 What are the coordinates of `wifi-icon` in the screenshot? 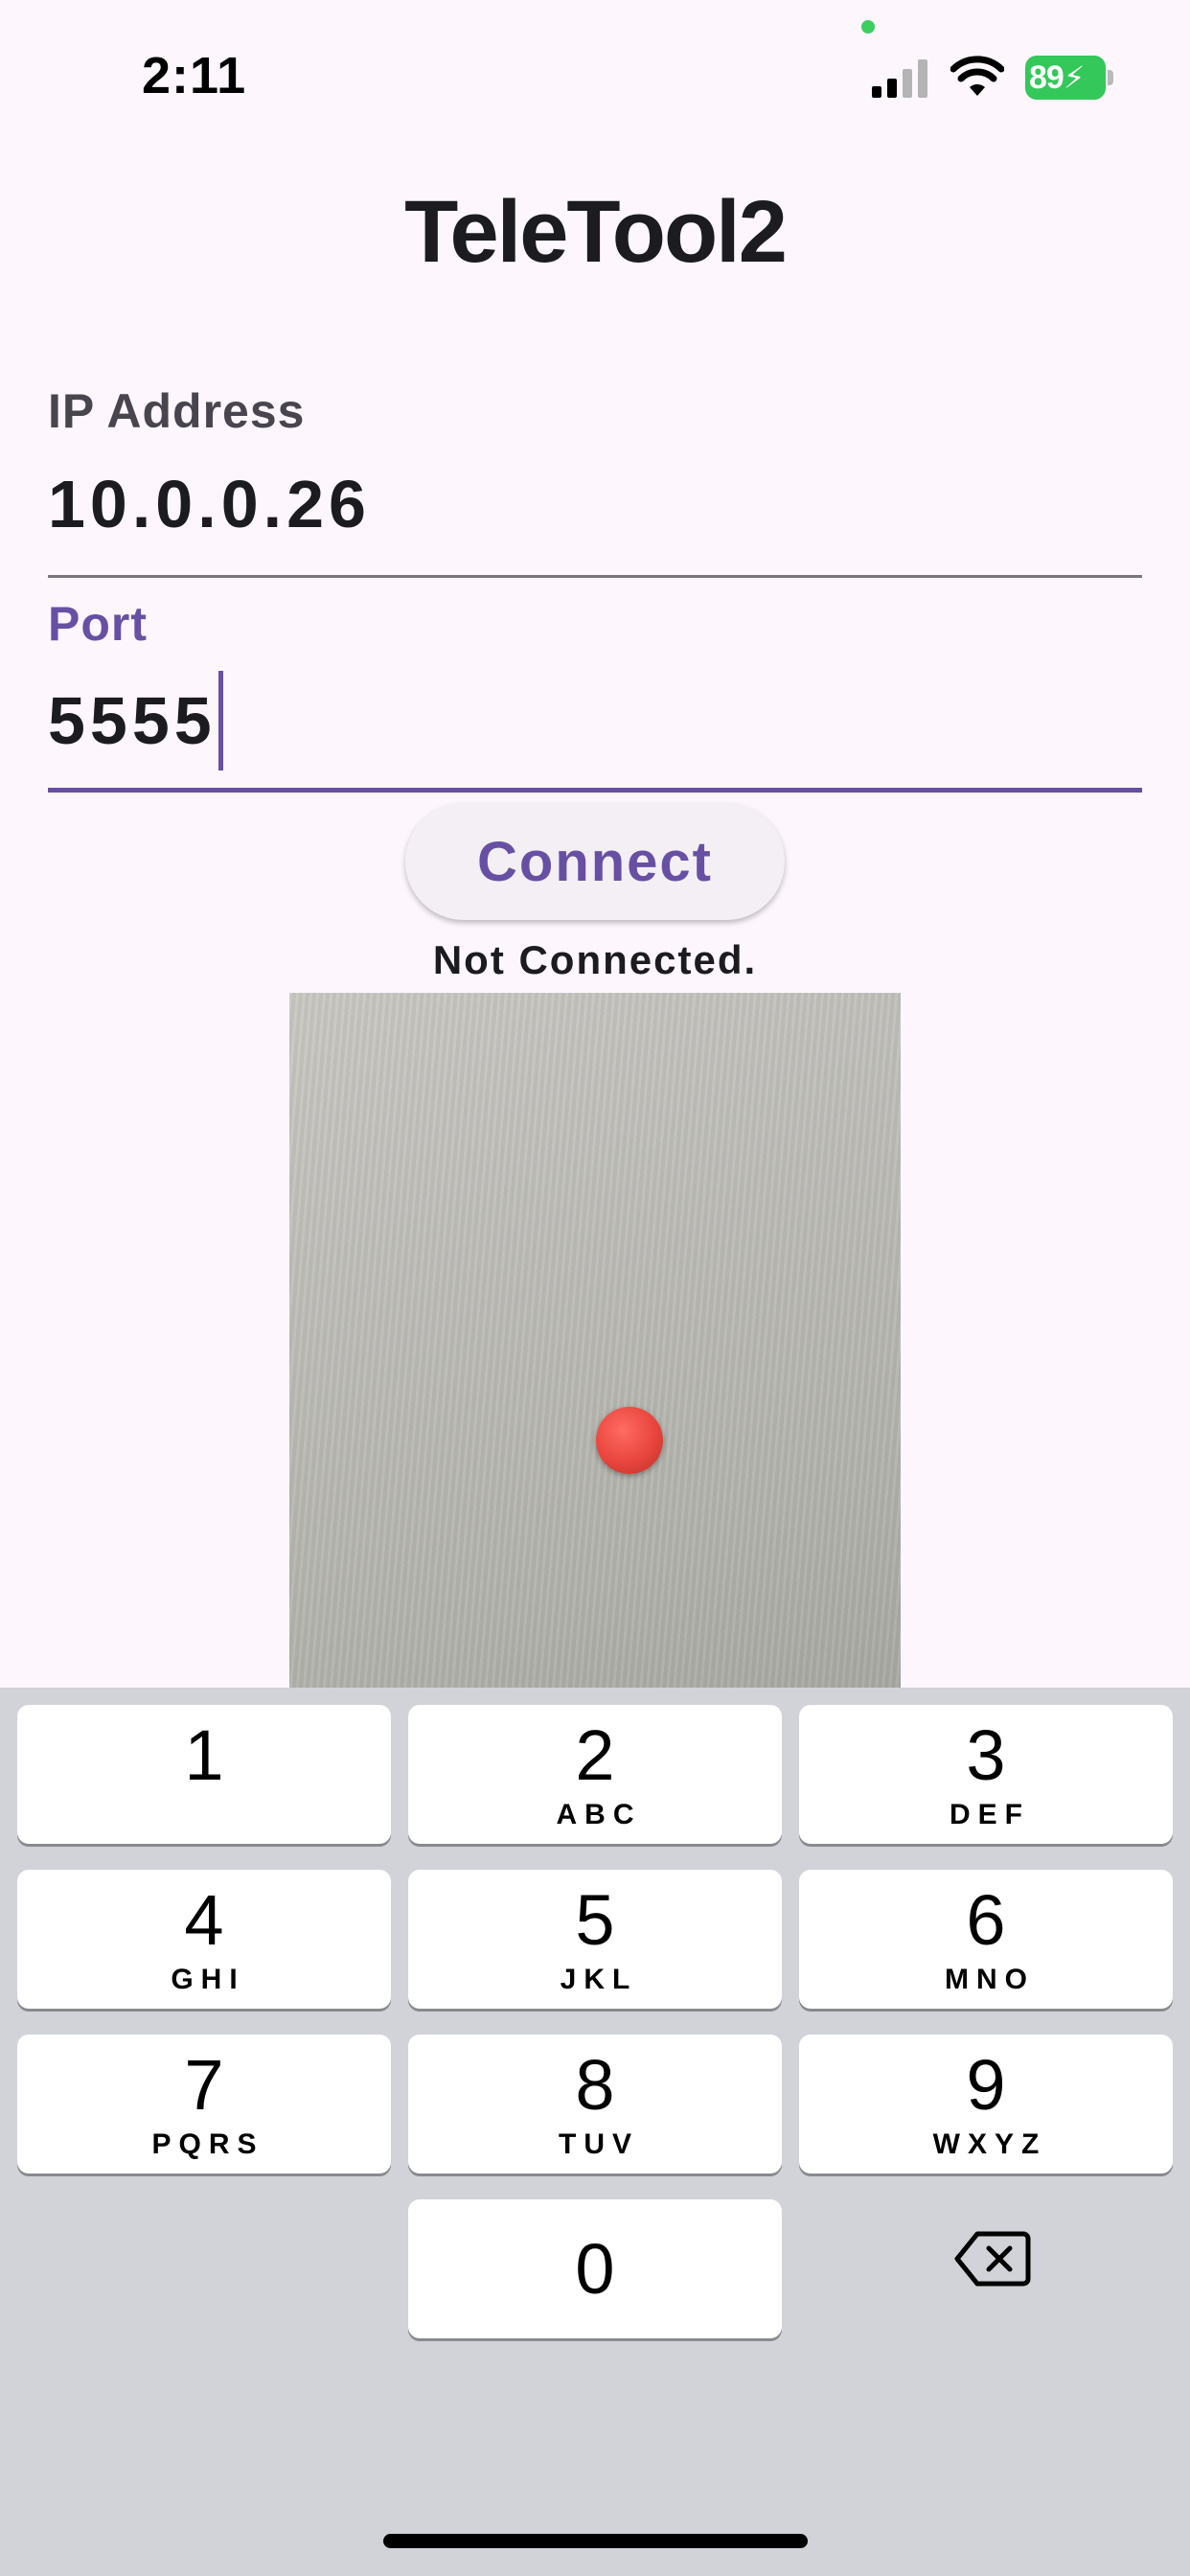 It's located at (977, 76).